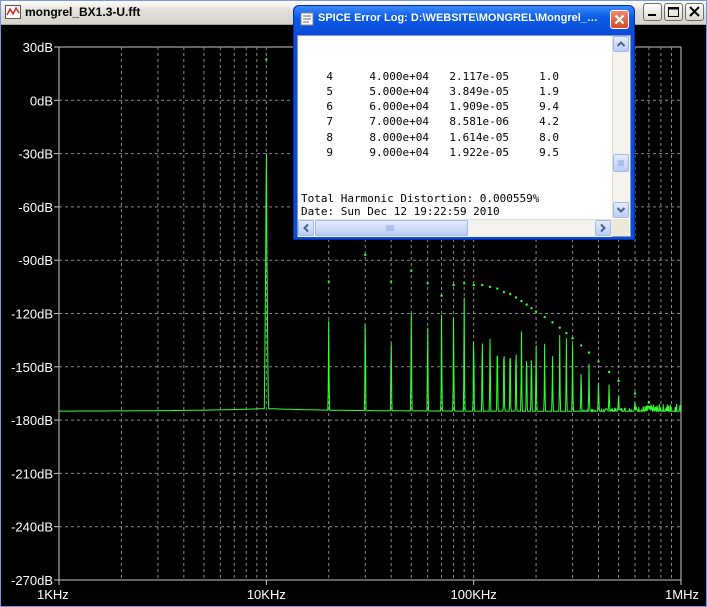  I want to click on y-tick-label: 30dB, so click(38, 47).